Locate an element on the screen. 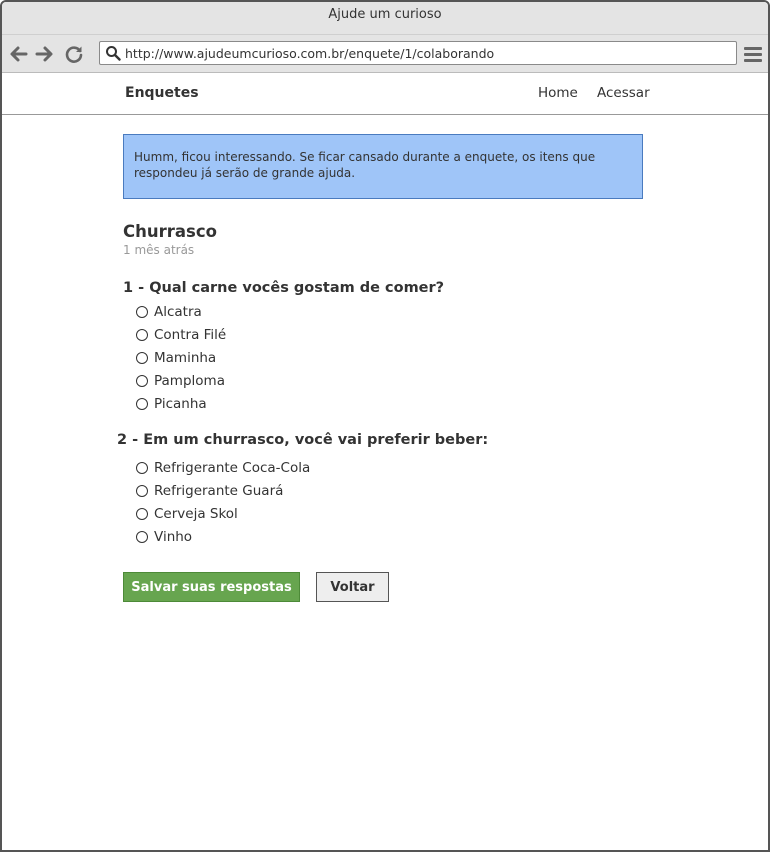 This screenshot has height=852, width=770. url-input is located at coordinates (425, 53).